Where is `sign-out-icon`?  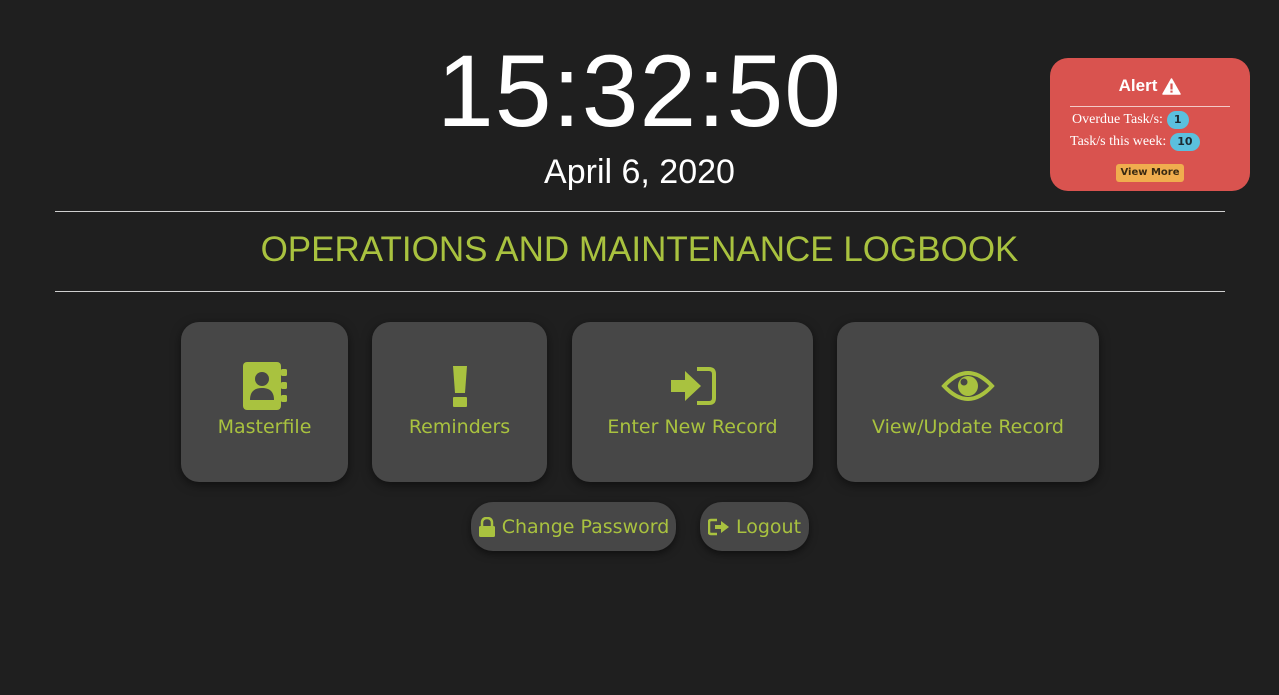 sign-out-icon is located at coordinates (718, 527).